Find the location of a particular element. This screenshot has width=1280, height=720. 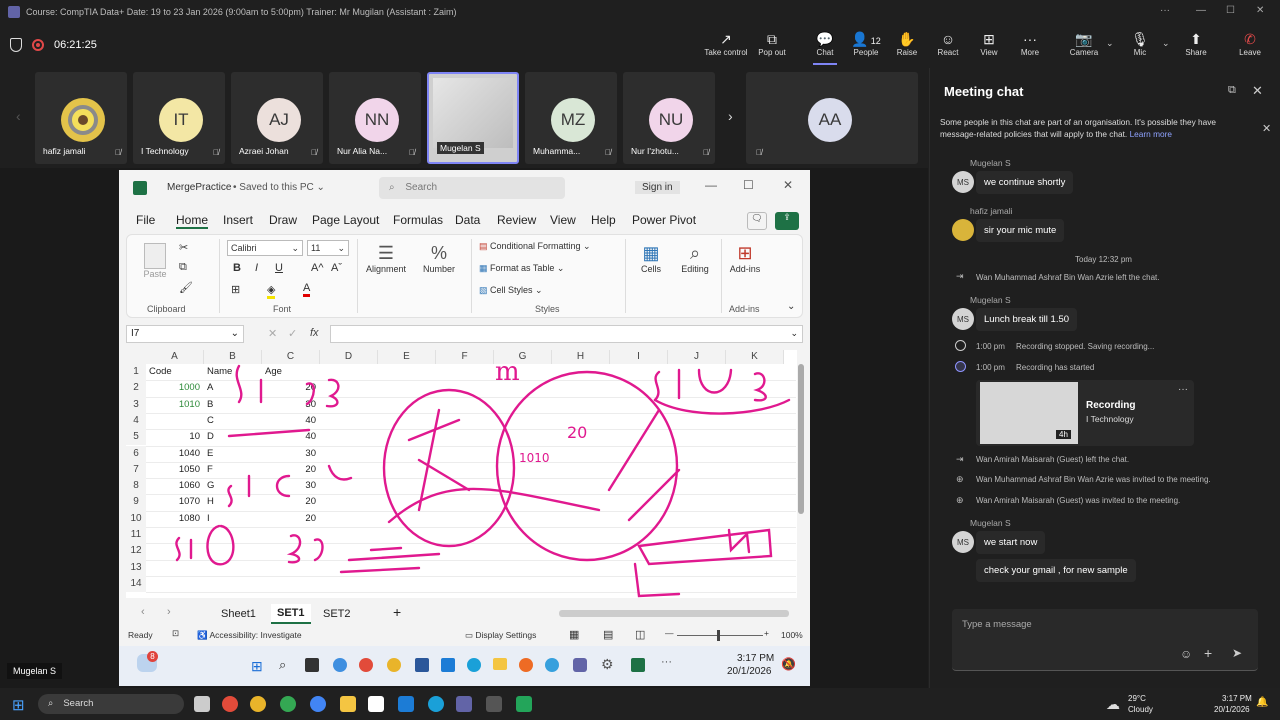

participant-tile: MZ Muhamma... 🎙̸ is located at coordinates (571, 118).